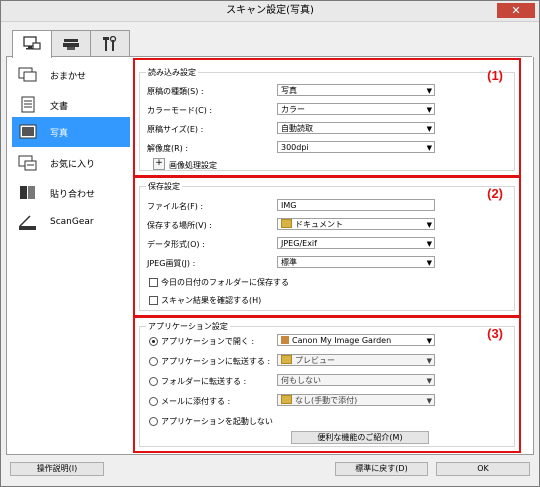 The image size is (540, 487). What do you see at coordinates (356, 262) in the screenshot?
I see `jpeg-quality-select: 標準 ▼` at bounding box center [356, 262].